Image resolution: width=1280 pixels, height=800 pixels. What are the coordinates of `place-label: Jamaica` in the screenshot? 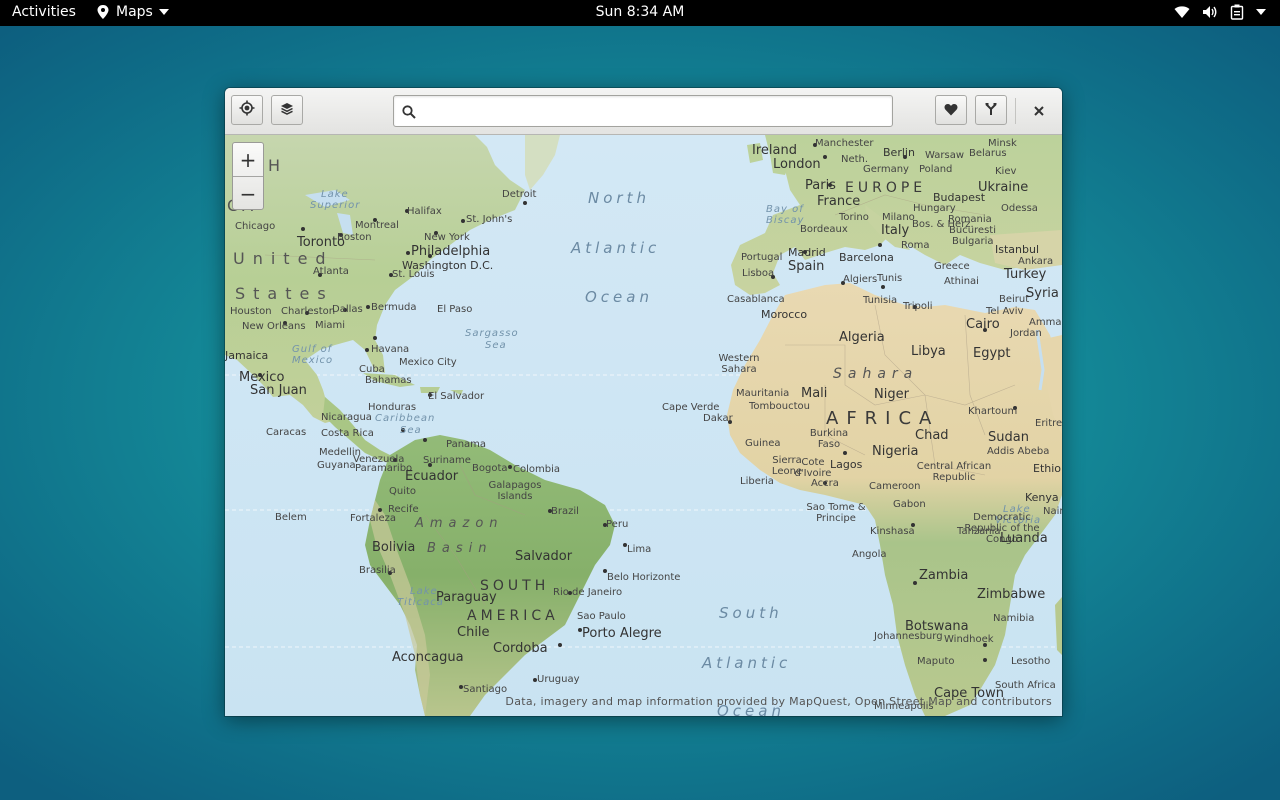 It's located at (247, 355).